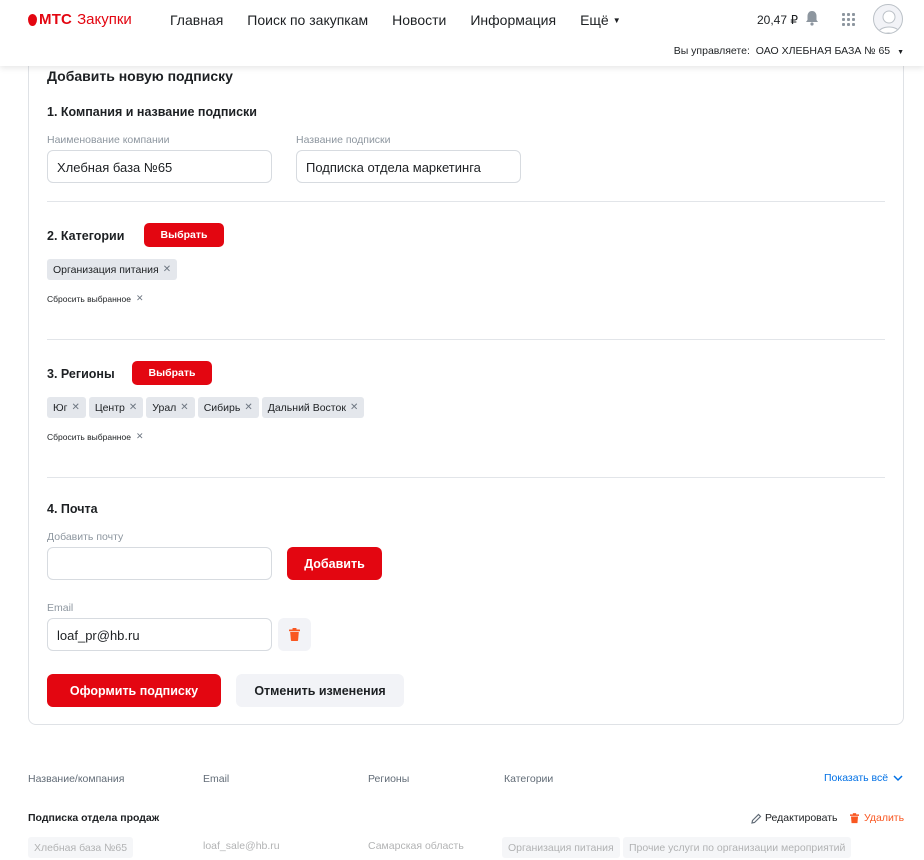 This screenshot has height=860, width=924. I want to click on add-email-button: Добавить, so click(334, 563).